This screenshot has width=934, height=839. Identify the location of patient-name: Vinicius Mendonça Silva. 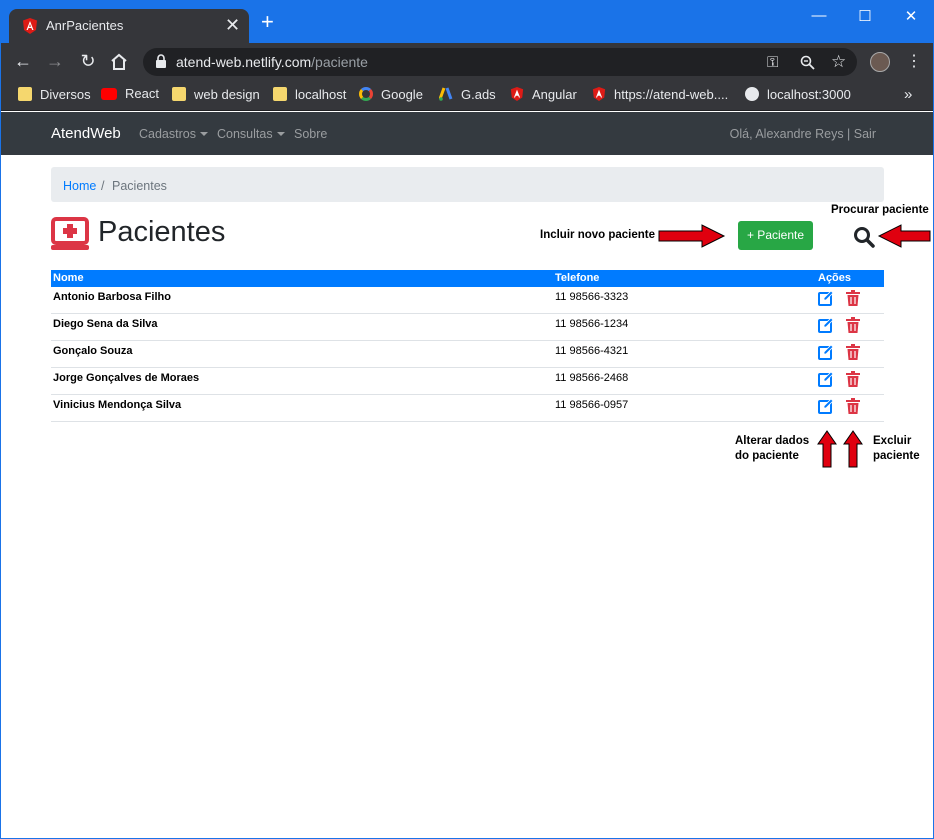
(117, 405).